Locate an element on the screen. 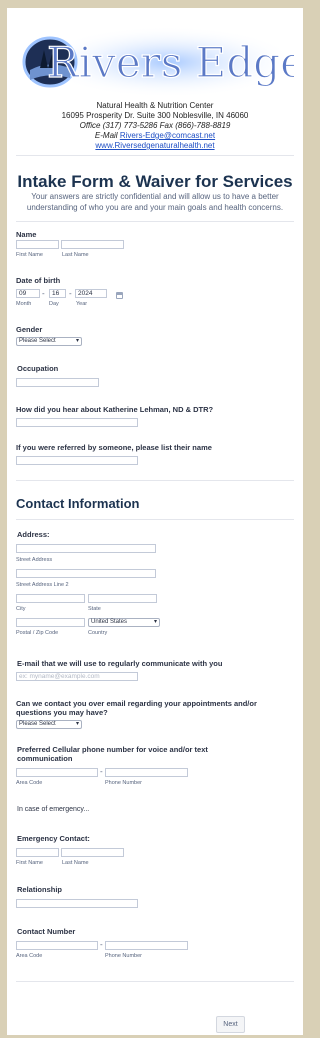 This screenshot has width=320, height=1038. gender-select: Please Select ▾ is located at coordinates (49, 341).